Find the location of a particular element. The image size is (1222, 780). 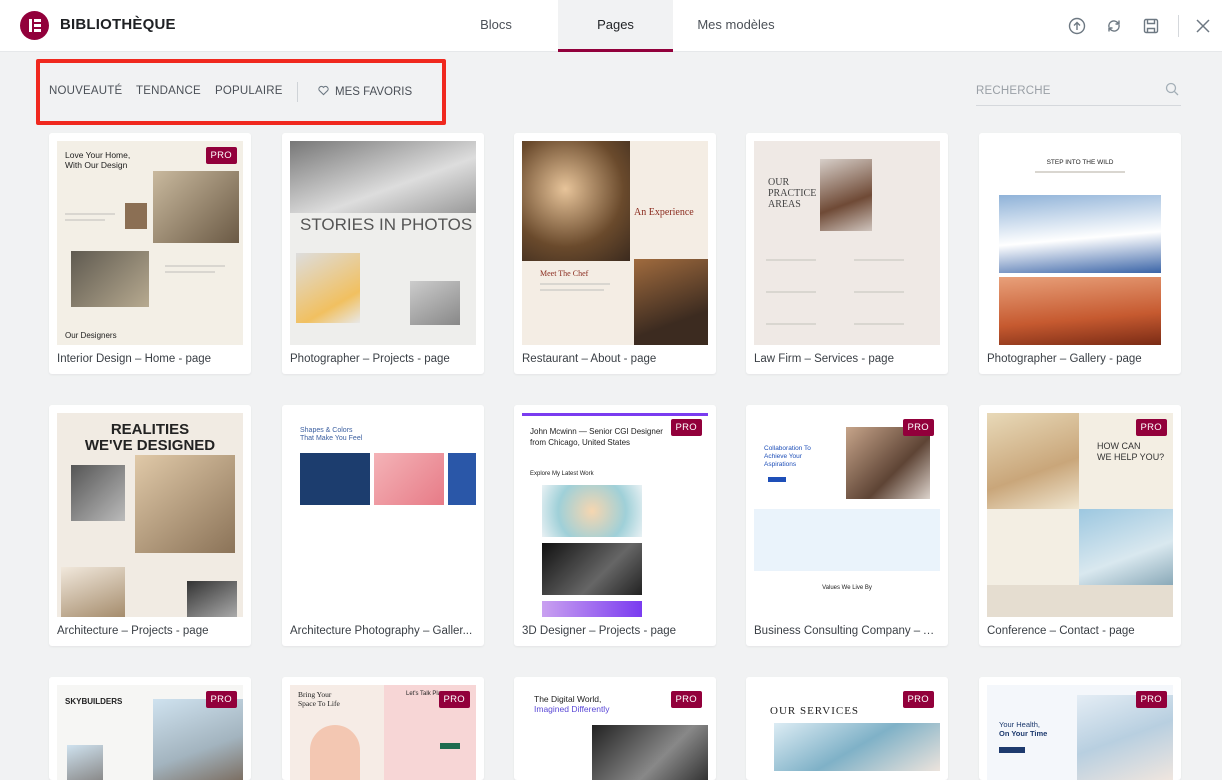

preview-text: Achieve Your is located at coordinates (783, 456).